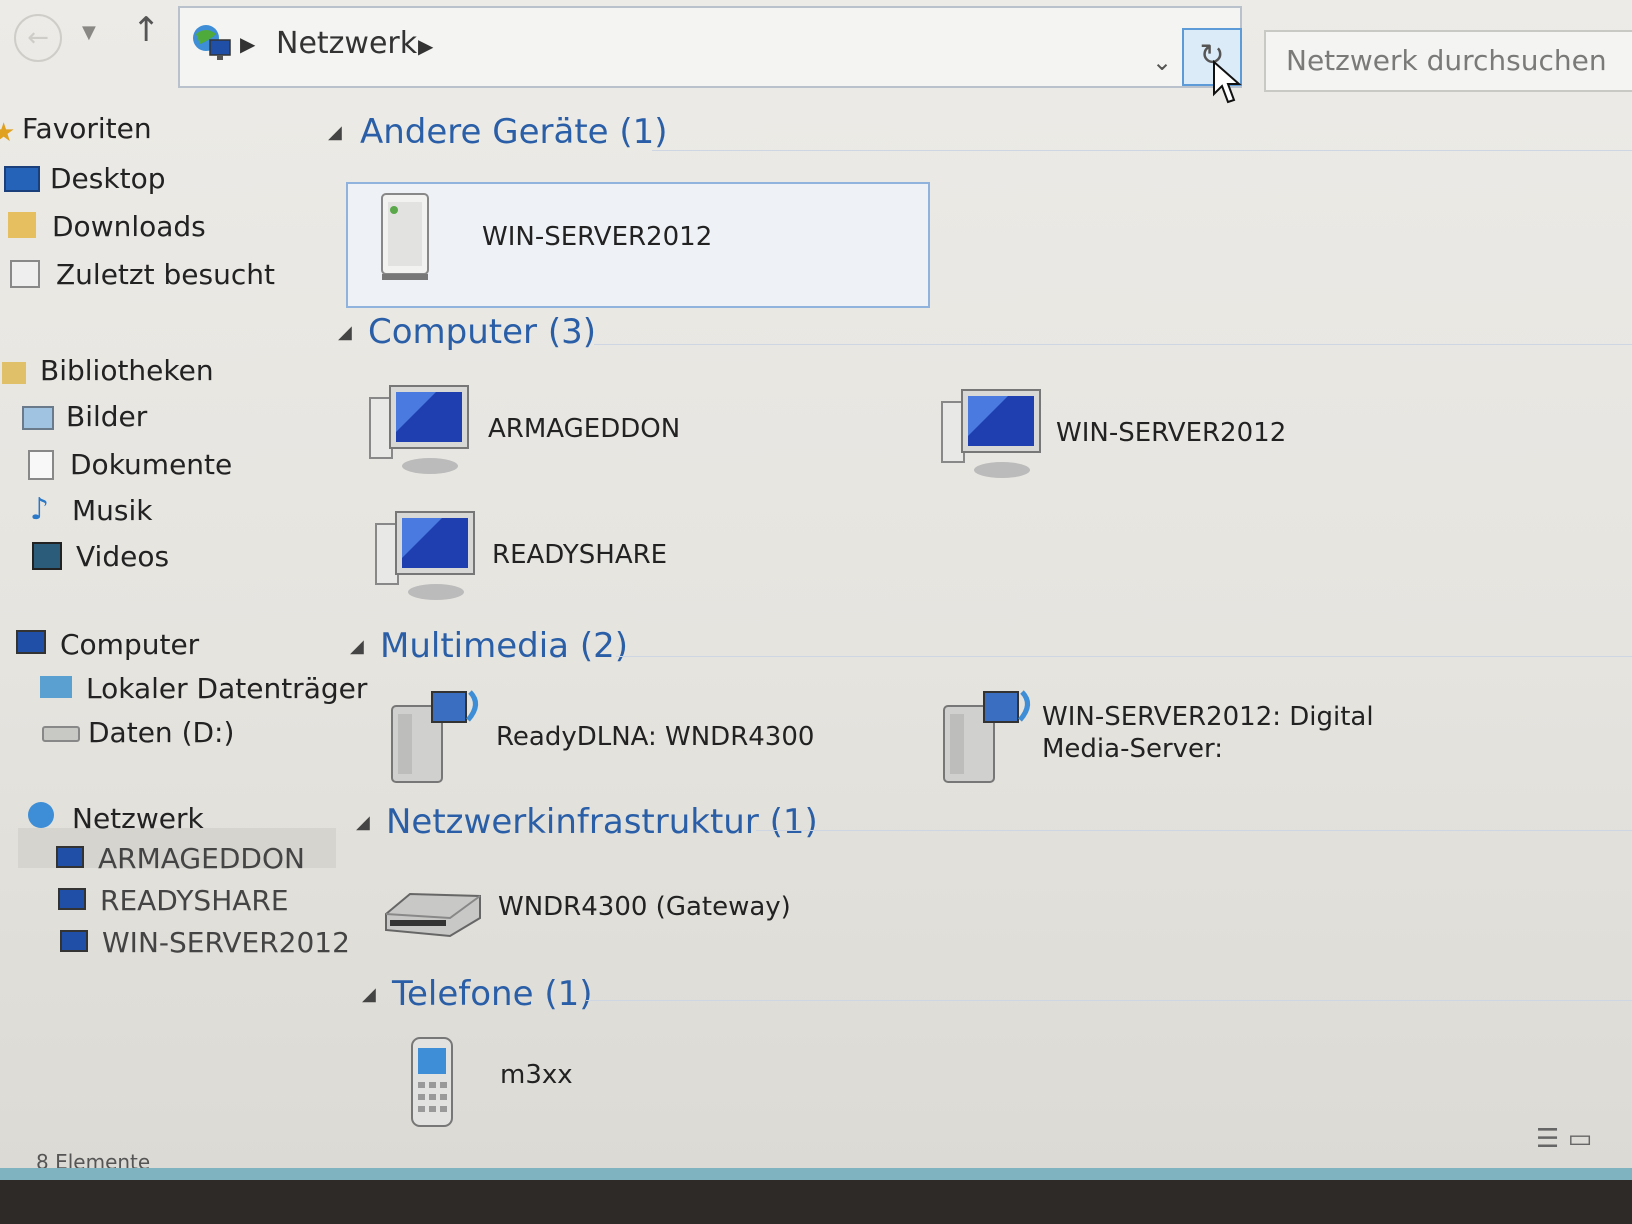 Image resolution: width=1632 pixels, height=1224 pixels. I want to click on recent-places-icon, so click(25, 274).